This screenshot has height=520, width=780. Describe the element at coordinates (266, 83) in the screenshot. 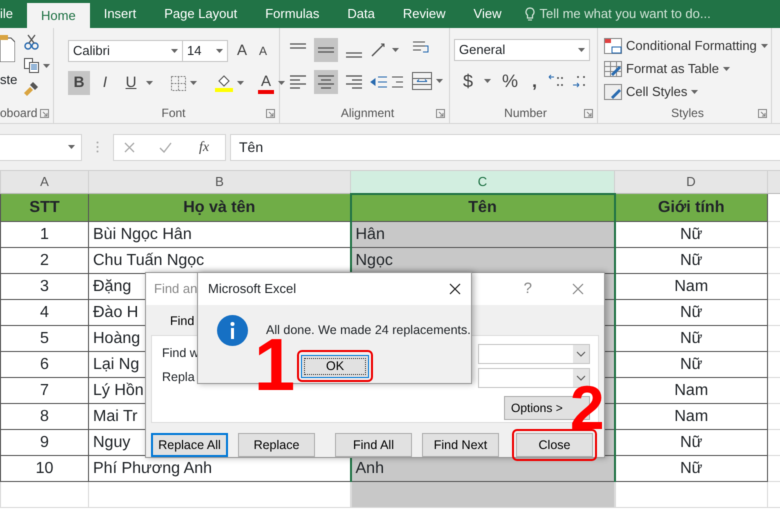

I see `font-color-button: A` at that location.